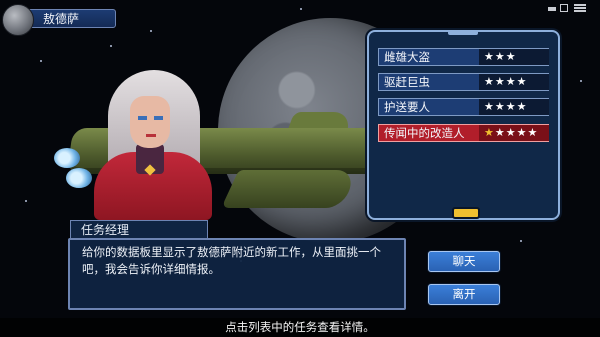 This screenshot has height=337, width=600. I want to click on job-item: 驱赶巨虫 ★★★★, so click(463, 82).